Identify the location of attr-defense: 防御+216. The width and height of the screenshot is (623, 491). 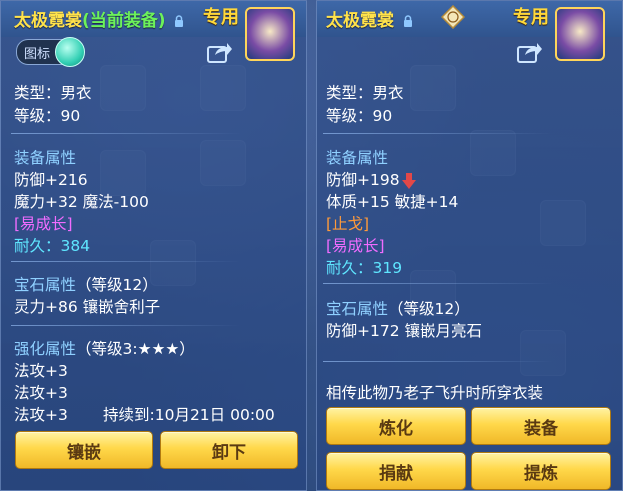
(51, 180).